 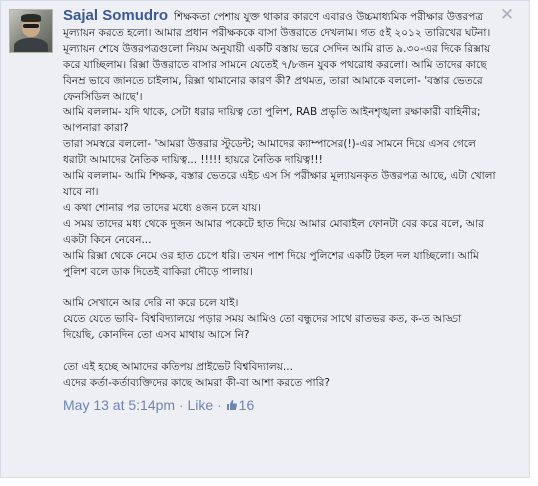 What do you see at coordinates (81, 191) in the screenshot?
I see `comment-line: যাবে না।` at bounding box center [81, 191].